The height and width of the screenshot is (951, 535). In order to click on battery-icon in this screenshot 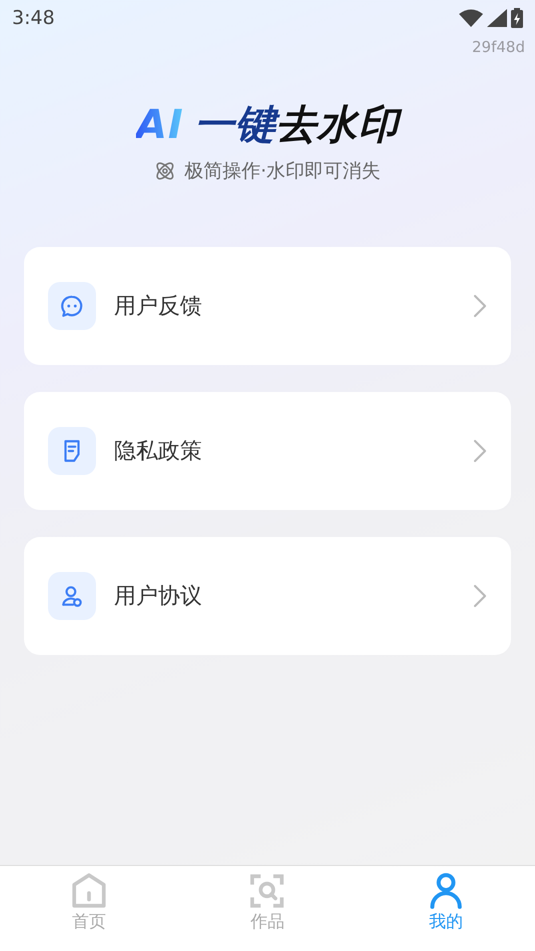, I will do `click(517, 18)`.